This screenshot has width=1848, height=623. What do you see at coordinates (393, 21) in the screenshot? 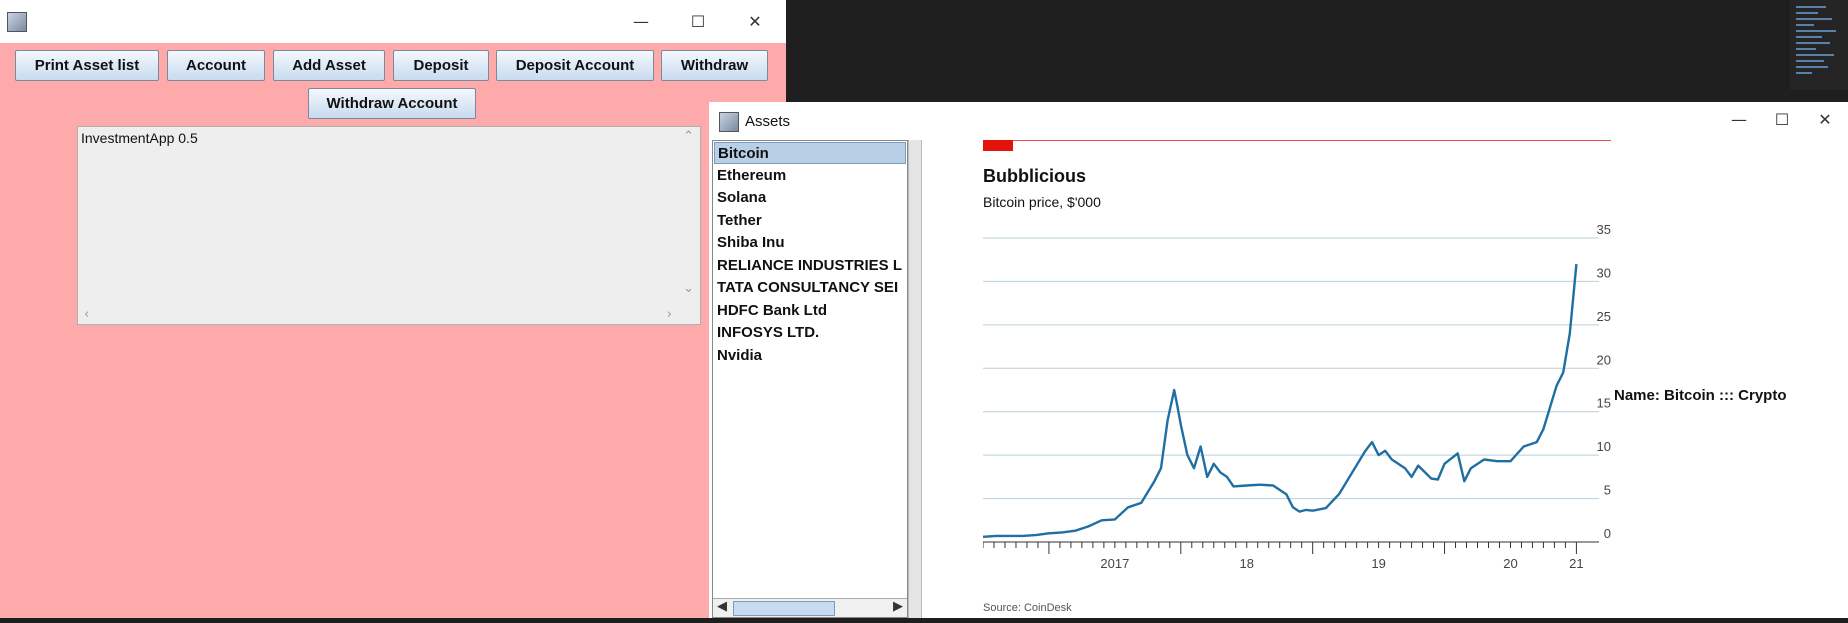
I see `main-title-bar: — ☐ ✕` at bounding box center [393, 21].